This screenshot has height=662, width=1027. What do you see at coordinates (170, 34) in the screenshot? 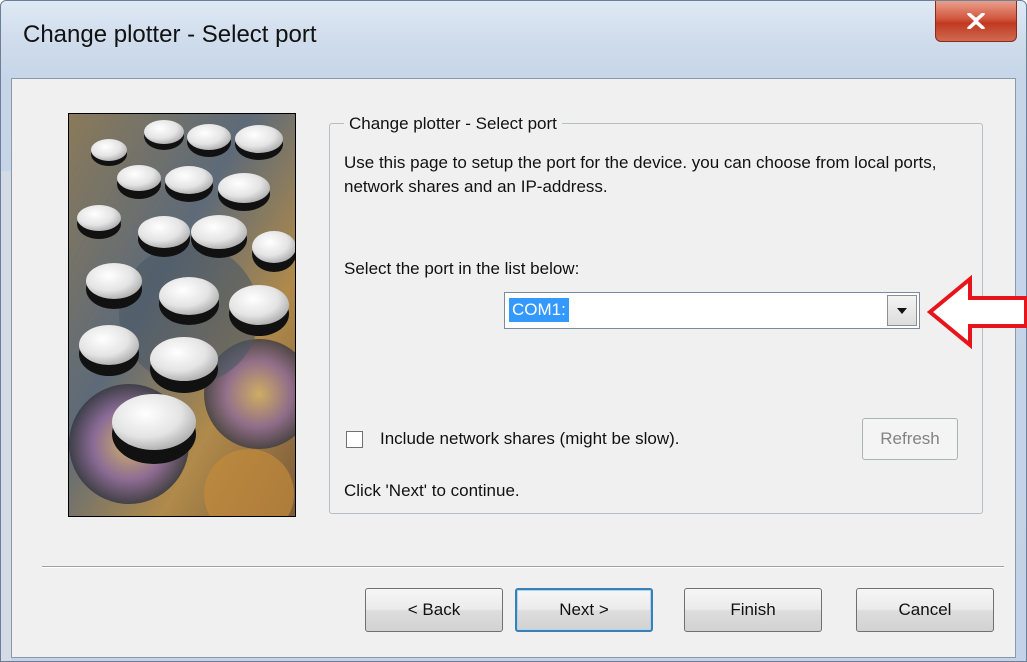
I see `window-title: Change plotter - Select port` at bounding box center [170, 34].